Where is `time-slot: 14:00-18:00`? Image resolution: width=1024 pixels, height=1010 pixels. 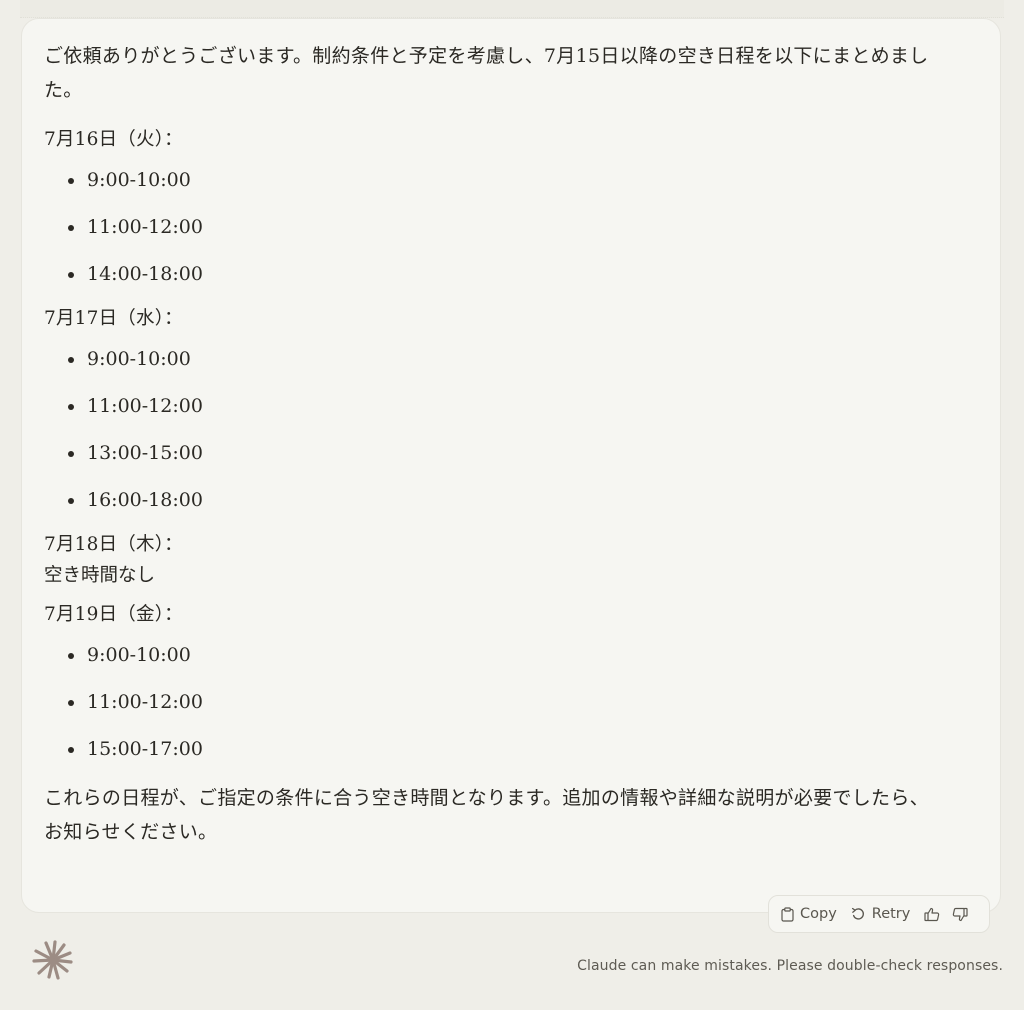 time-slot: 14:00-18:00 is located at coordinates (494, 272).